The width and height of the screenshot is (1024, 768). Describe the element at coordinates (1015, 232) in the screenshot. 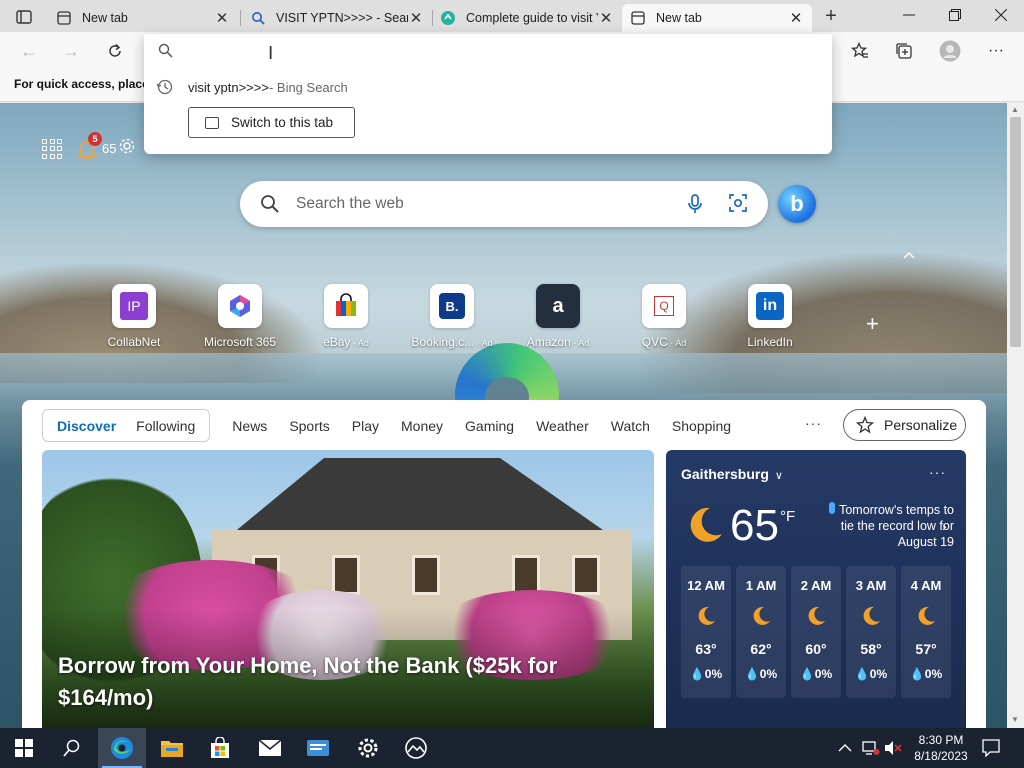

I see `scrollbar-thumb` at that location.